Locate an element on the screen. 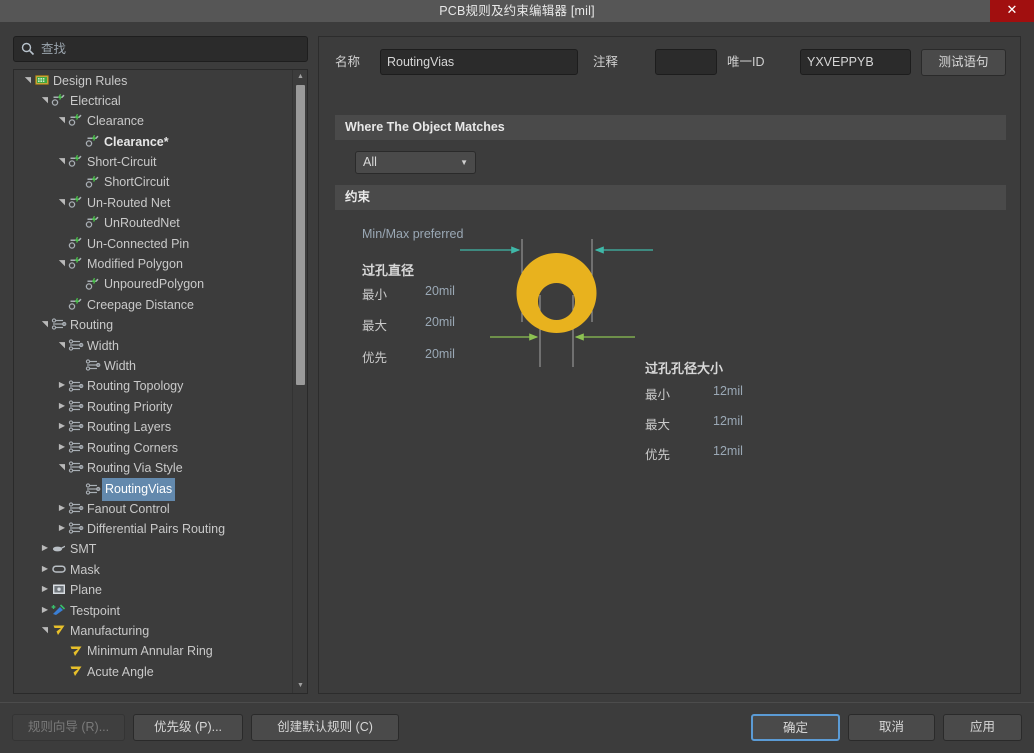  scroll-up-icon: ▲ is located at coordinates (300, 77).